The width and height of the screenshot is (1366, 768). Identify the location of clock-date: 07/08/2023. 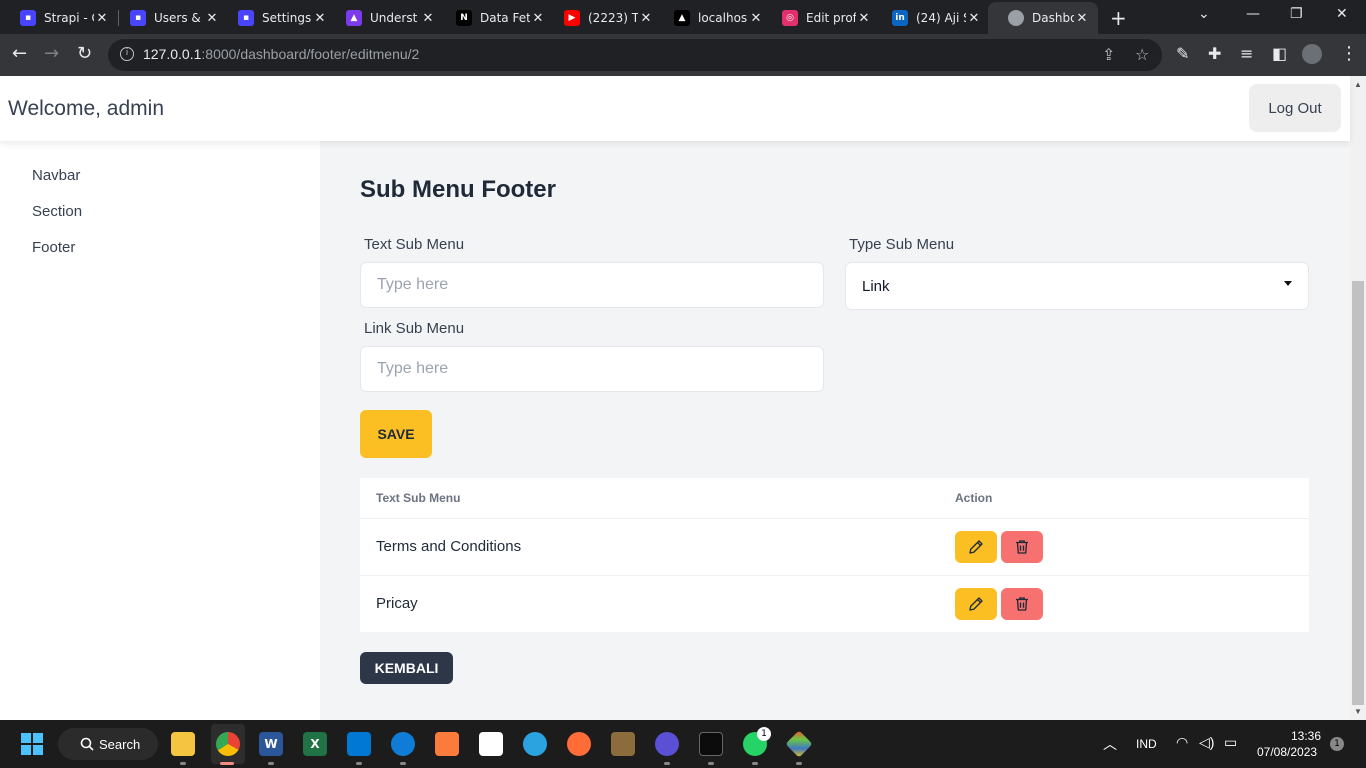
(1287, 752).